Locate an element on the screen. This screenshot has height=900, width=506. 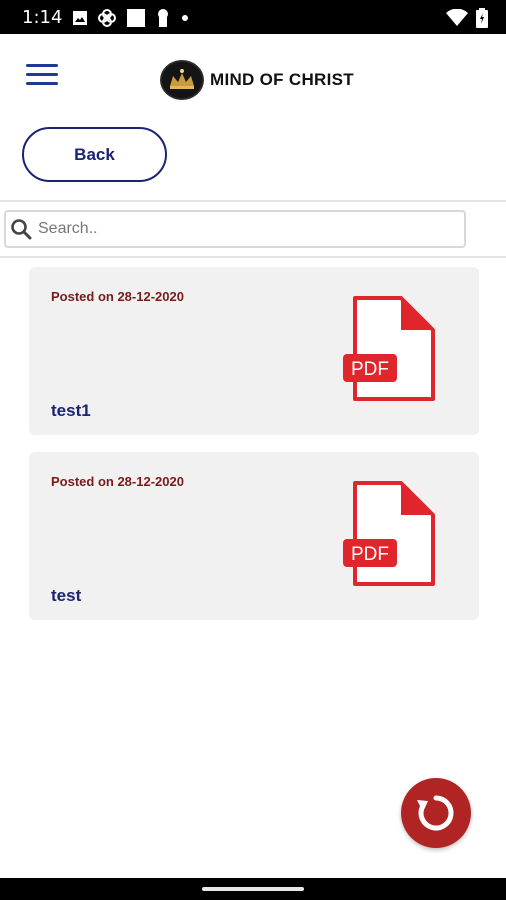
search-icon is located at coordinates (21, 229).